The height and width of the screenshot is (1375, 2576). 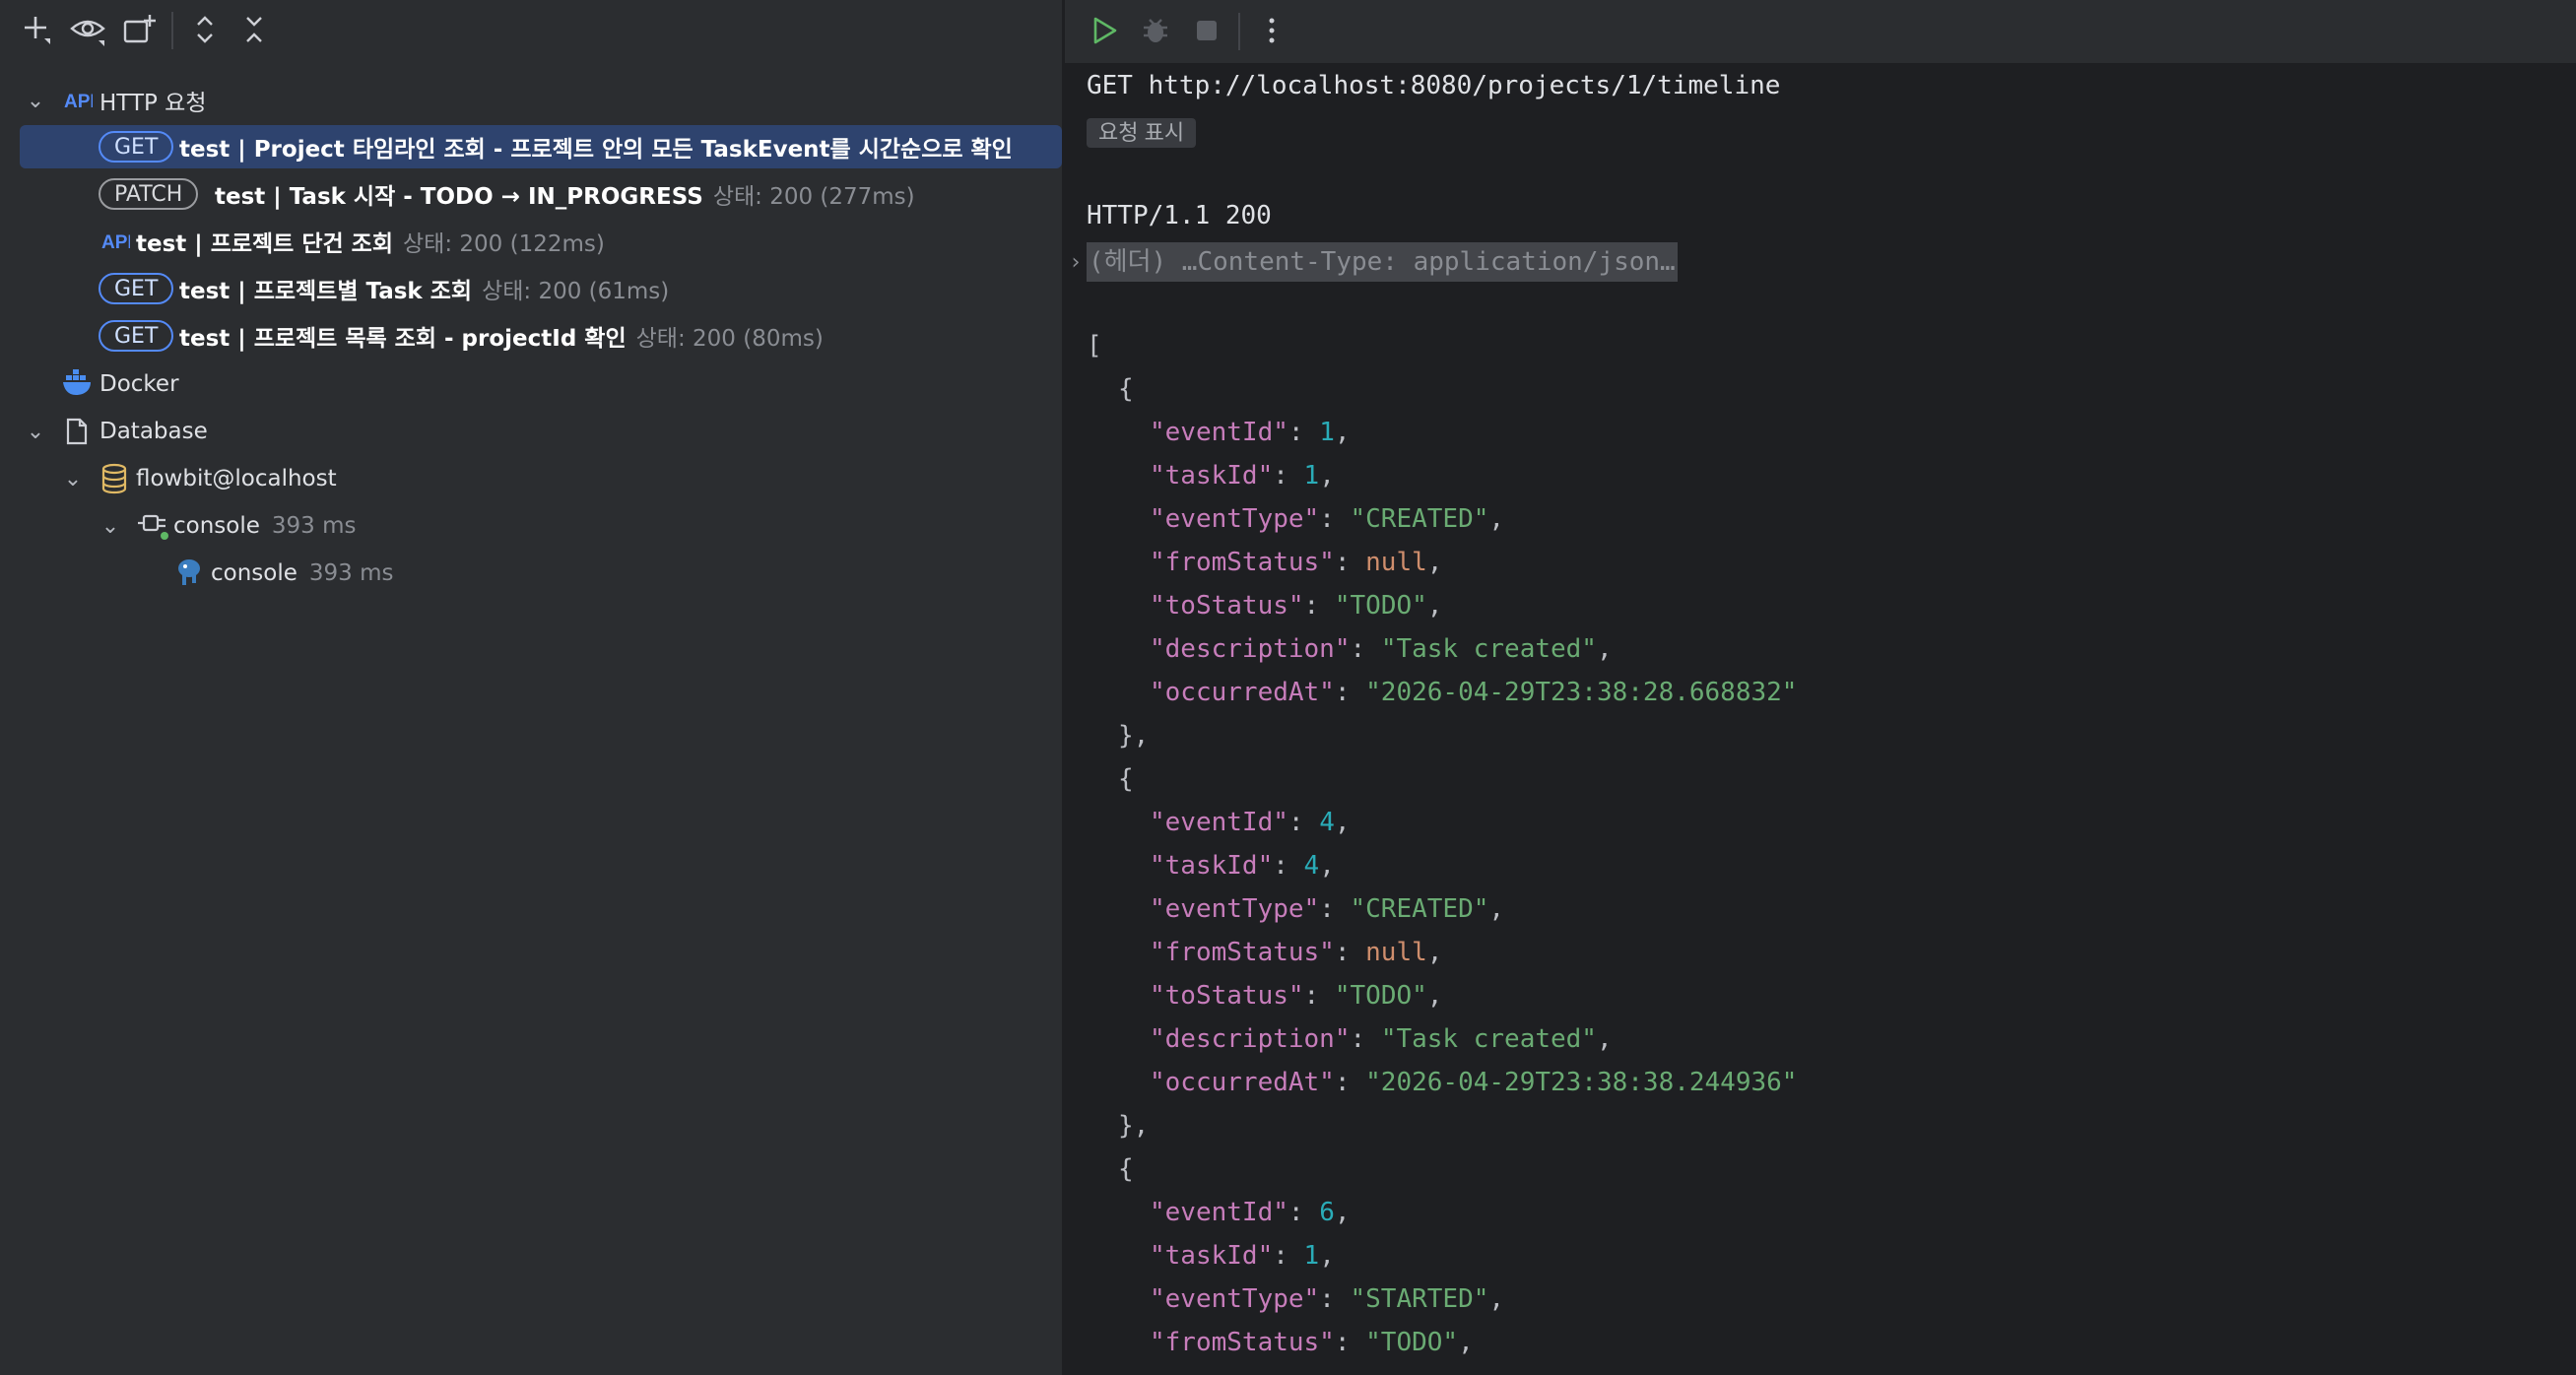 What do you see at coordinates (1095, 345) in the screenshot?
I see `json-bracket: [` at bounding box center [1095, 345].